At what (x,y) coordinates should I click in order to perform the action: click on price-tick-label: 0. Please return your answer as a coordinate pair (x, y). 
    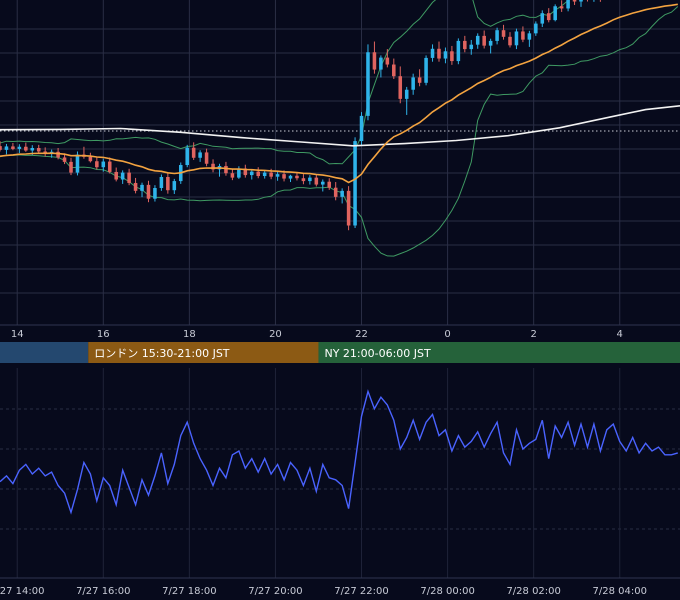
    Looking at the image, I should click on (447, 334).